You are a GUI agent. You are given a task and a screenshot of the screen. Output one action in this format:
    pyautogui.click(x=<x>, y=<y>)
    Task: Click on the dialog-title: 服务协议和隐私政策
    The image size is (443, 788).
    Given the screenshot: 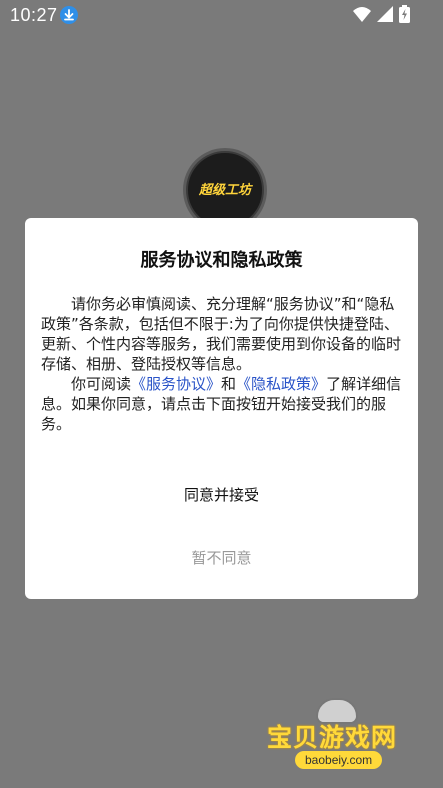 What is the action you would take?
    pyautogui.click(x=221, y=260)
    